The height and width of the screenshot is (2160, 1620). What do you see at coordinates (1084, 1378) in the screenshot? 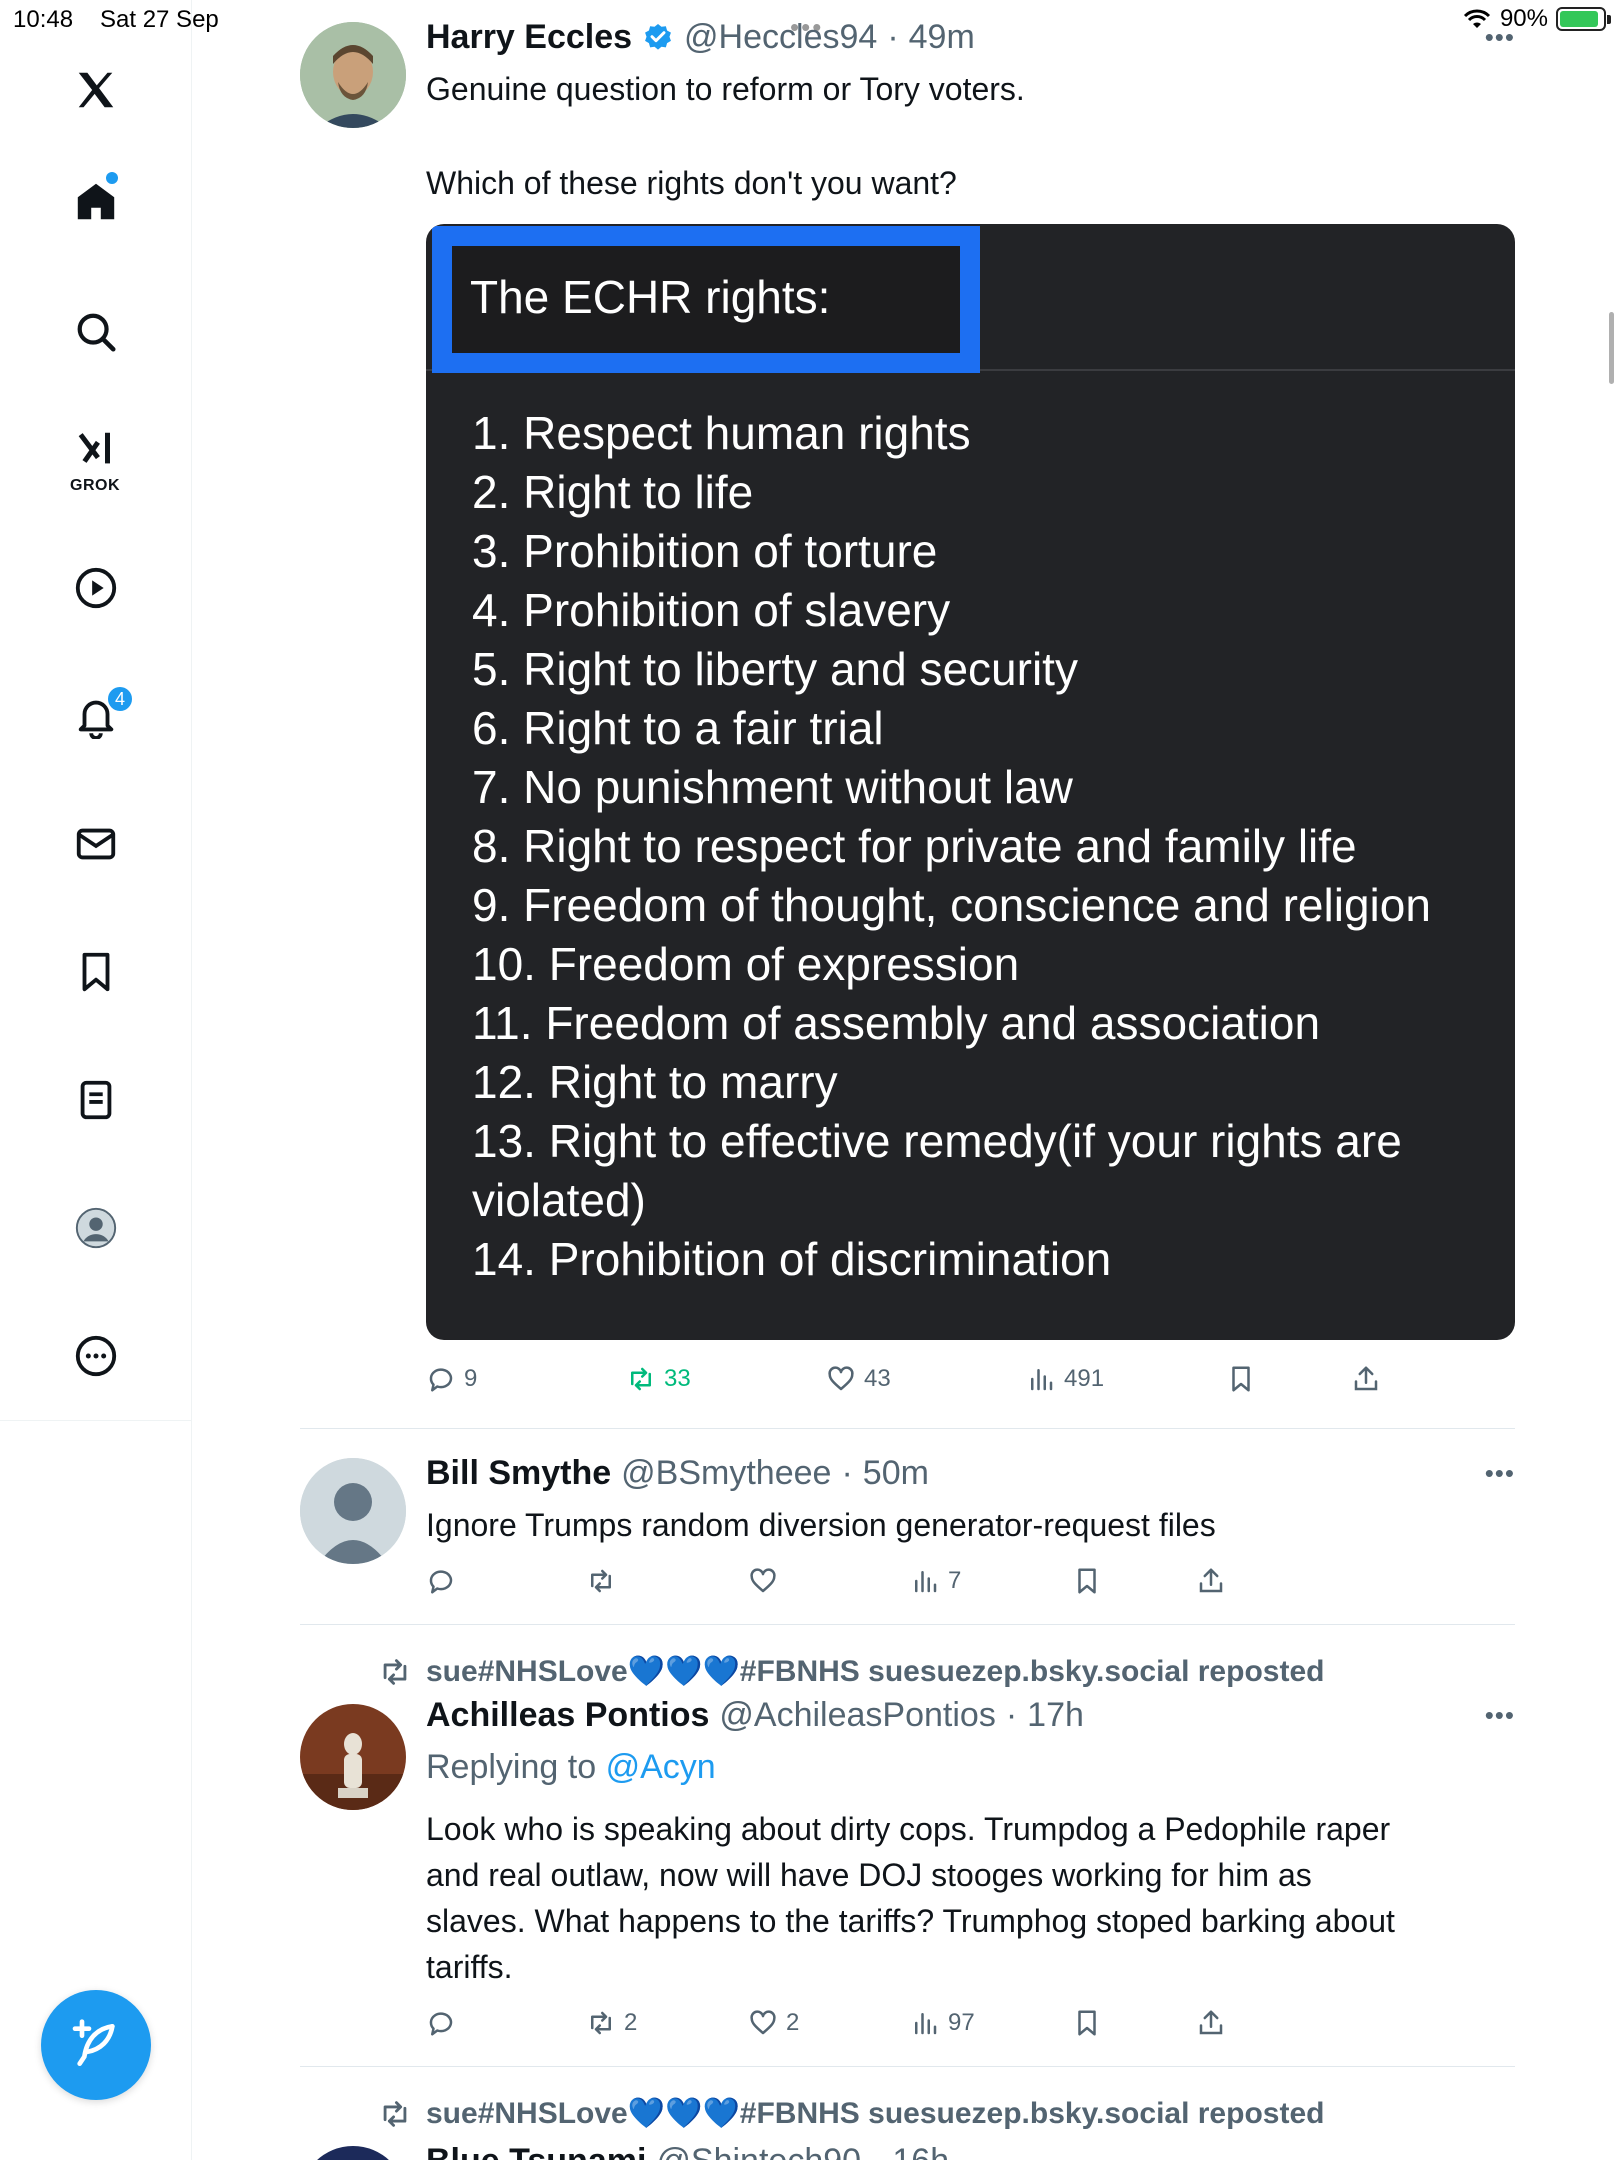
I see `views-count: 491` at bounding box center [1084, 1378].